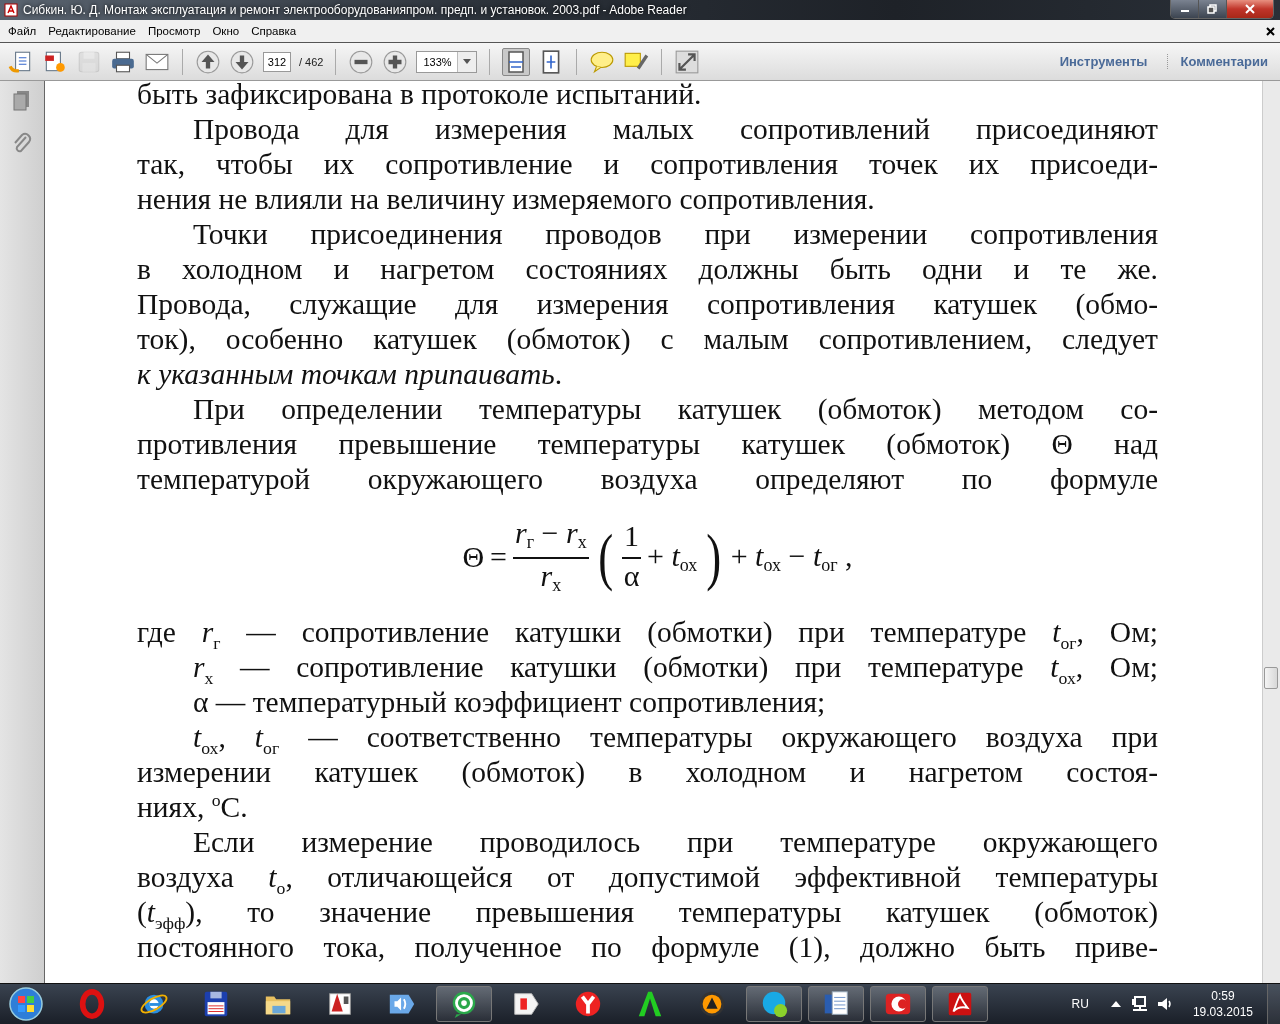 This screenshot has height=1024, width=1280. What do you see at coordinates (274, 31) in the screenshot?
I see `menu-item: Справка` at bounding box center [274, 31].